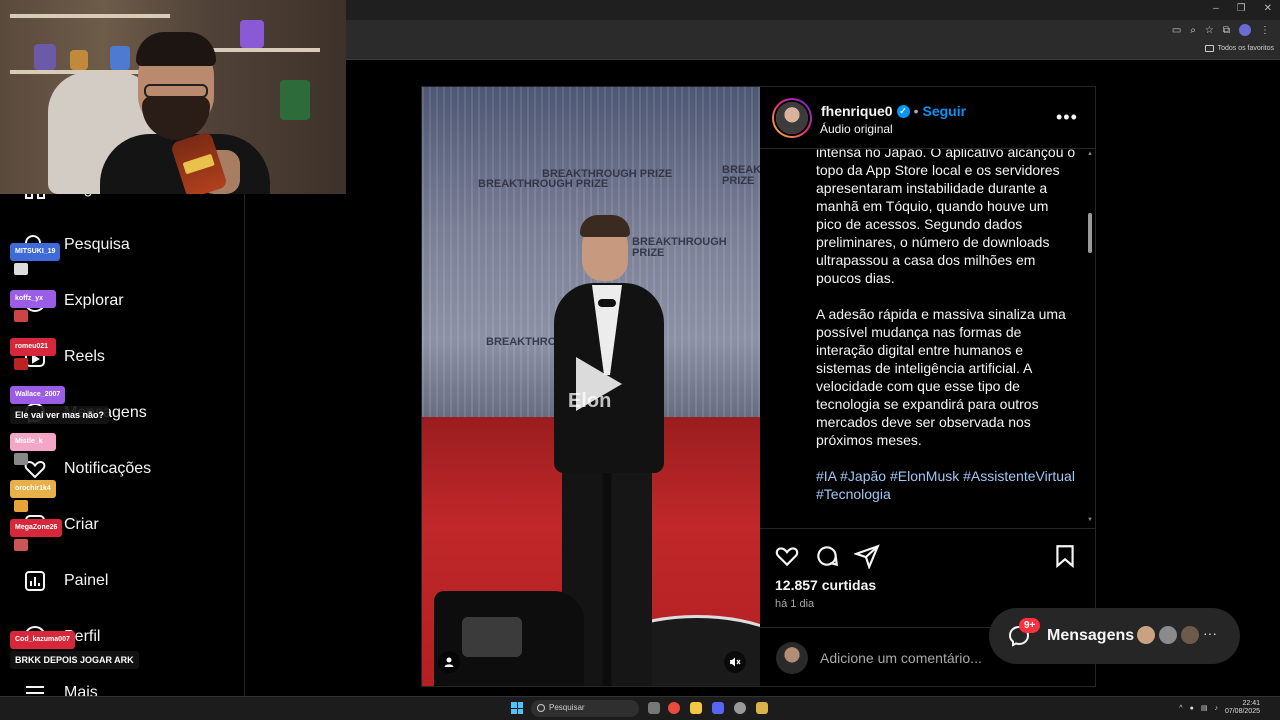 This screenshot has width=1280, height=720. Describe the element at coordinates (35, 252) in the screenshot. I see `chat-username: MITSUKI_19` at that location.